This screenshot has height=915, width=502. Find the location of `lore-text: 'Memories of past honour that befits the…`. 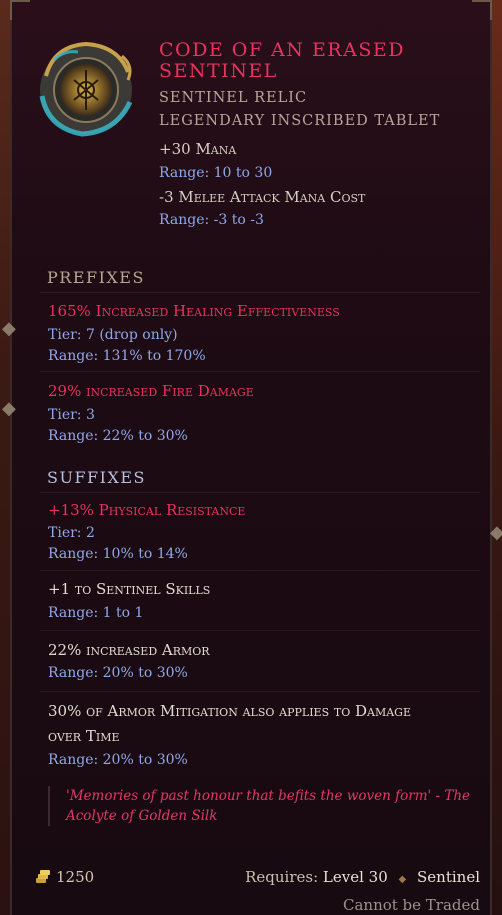

lore-text: 'Memories of past honour that befits the… is located at coordinates (267, 806).